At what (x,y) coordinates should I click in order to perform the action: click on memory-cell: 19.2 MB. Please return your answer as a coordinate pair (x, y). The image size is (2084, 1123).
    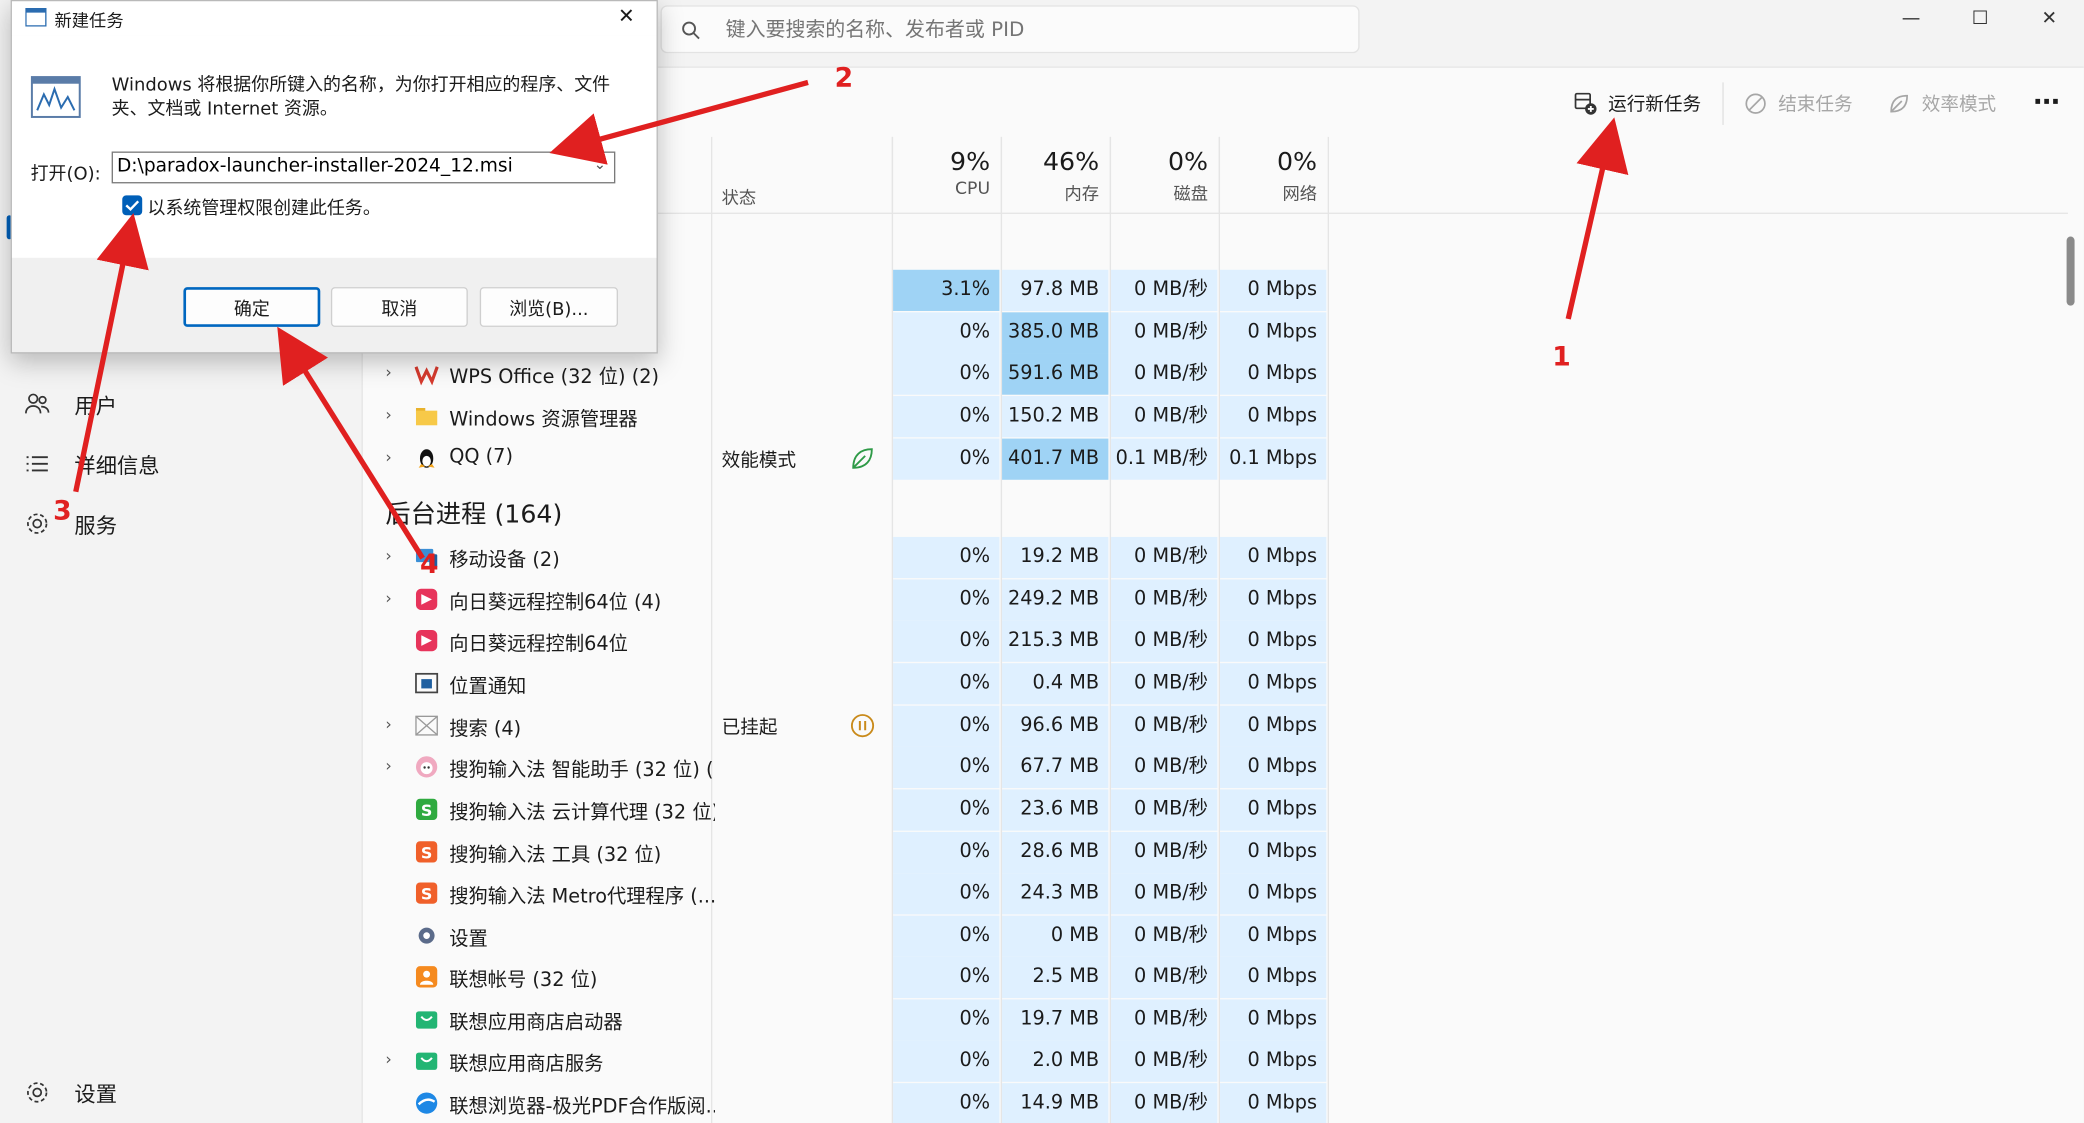
    Looking at the image, I should click on (1055, 557).